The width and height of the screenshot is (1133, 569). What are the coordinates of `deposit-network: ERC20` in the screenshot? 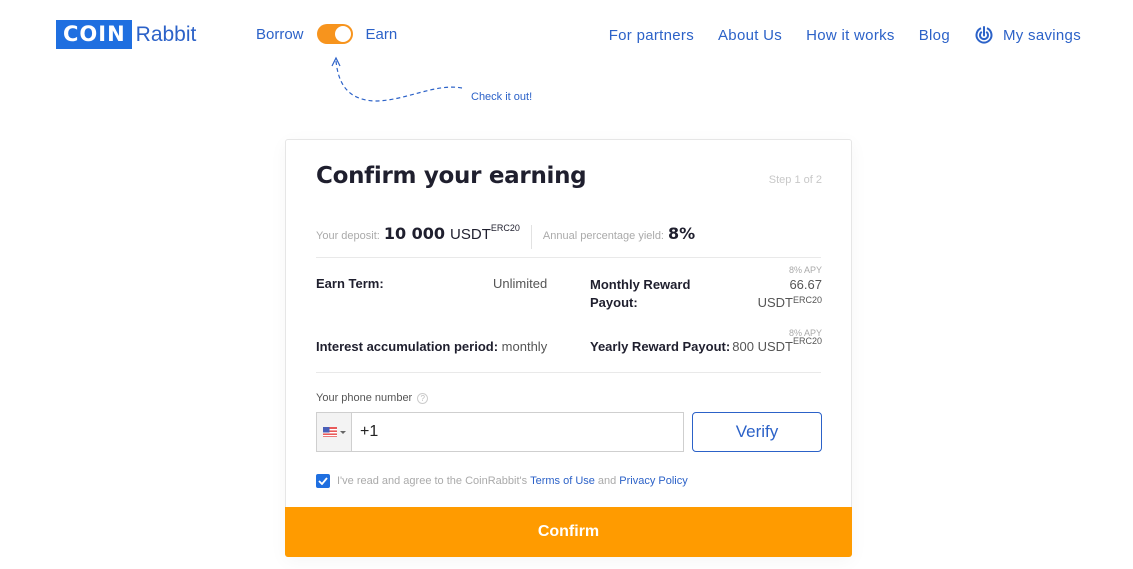 It's located at (505, 228).